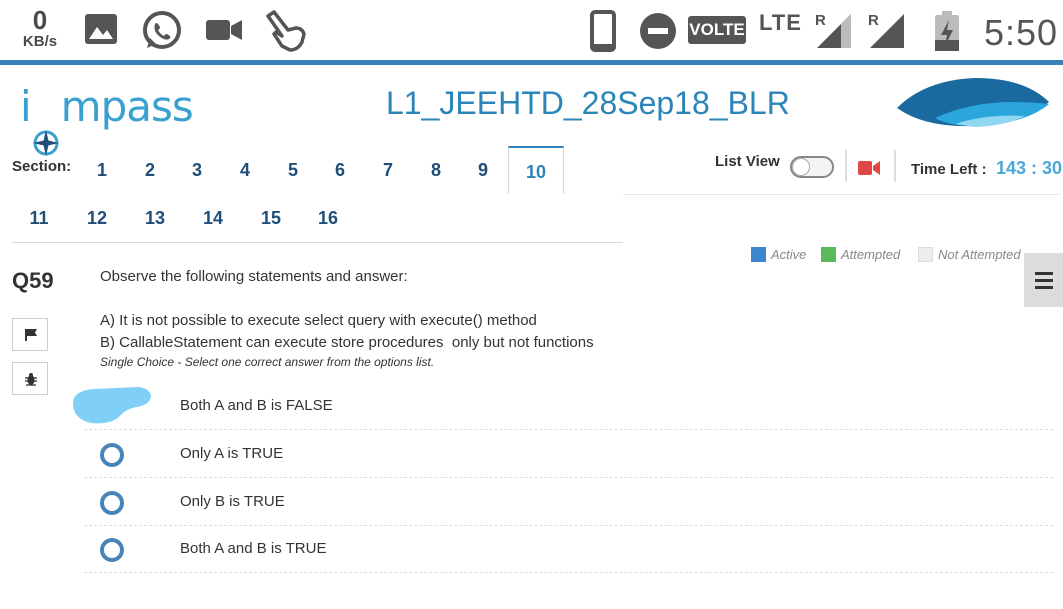 Image resolution: width=1063 pixels, height=609 pixels. I want to click on legend-not-attempted-label: Not Attempted, so click(979, 254).